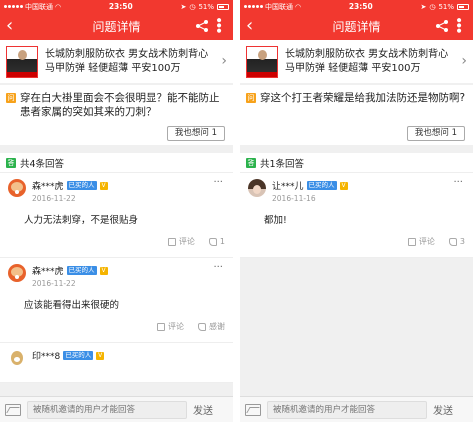 The width and height of the screenshot is (474, 422). I want to click on answer-date: 2016-11-16, so click(294, 198).